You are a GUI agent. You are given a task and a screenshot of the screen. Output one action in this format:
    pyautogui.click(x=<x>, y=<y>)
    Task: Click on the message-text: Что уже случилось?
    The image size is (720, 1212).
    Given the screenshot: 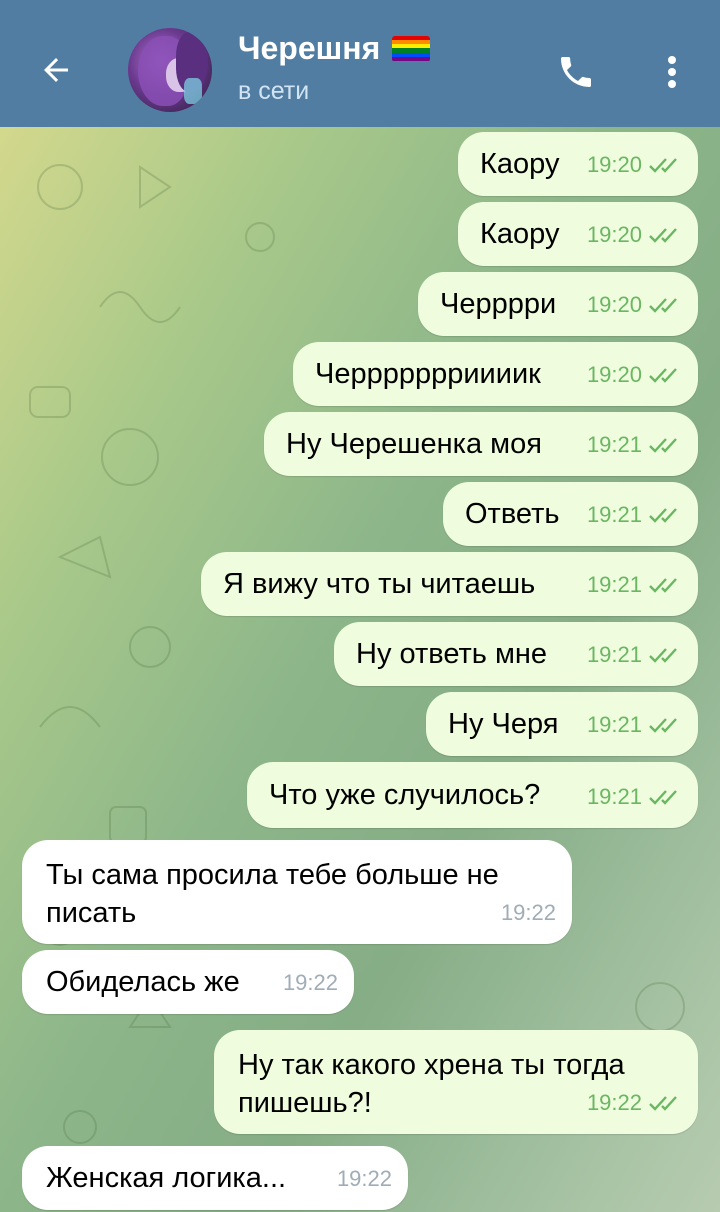 What is the action you would take?
    pyautogui.click(x=405, y=795)
    